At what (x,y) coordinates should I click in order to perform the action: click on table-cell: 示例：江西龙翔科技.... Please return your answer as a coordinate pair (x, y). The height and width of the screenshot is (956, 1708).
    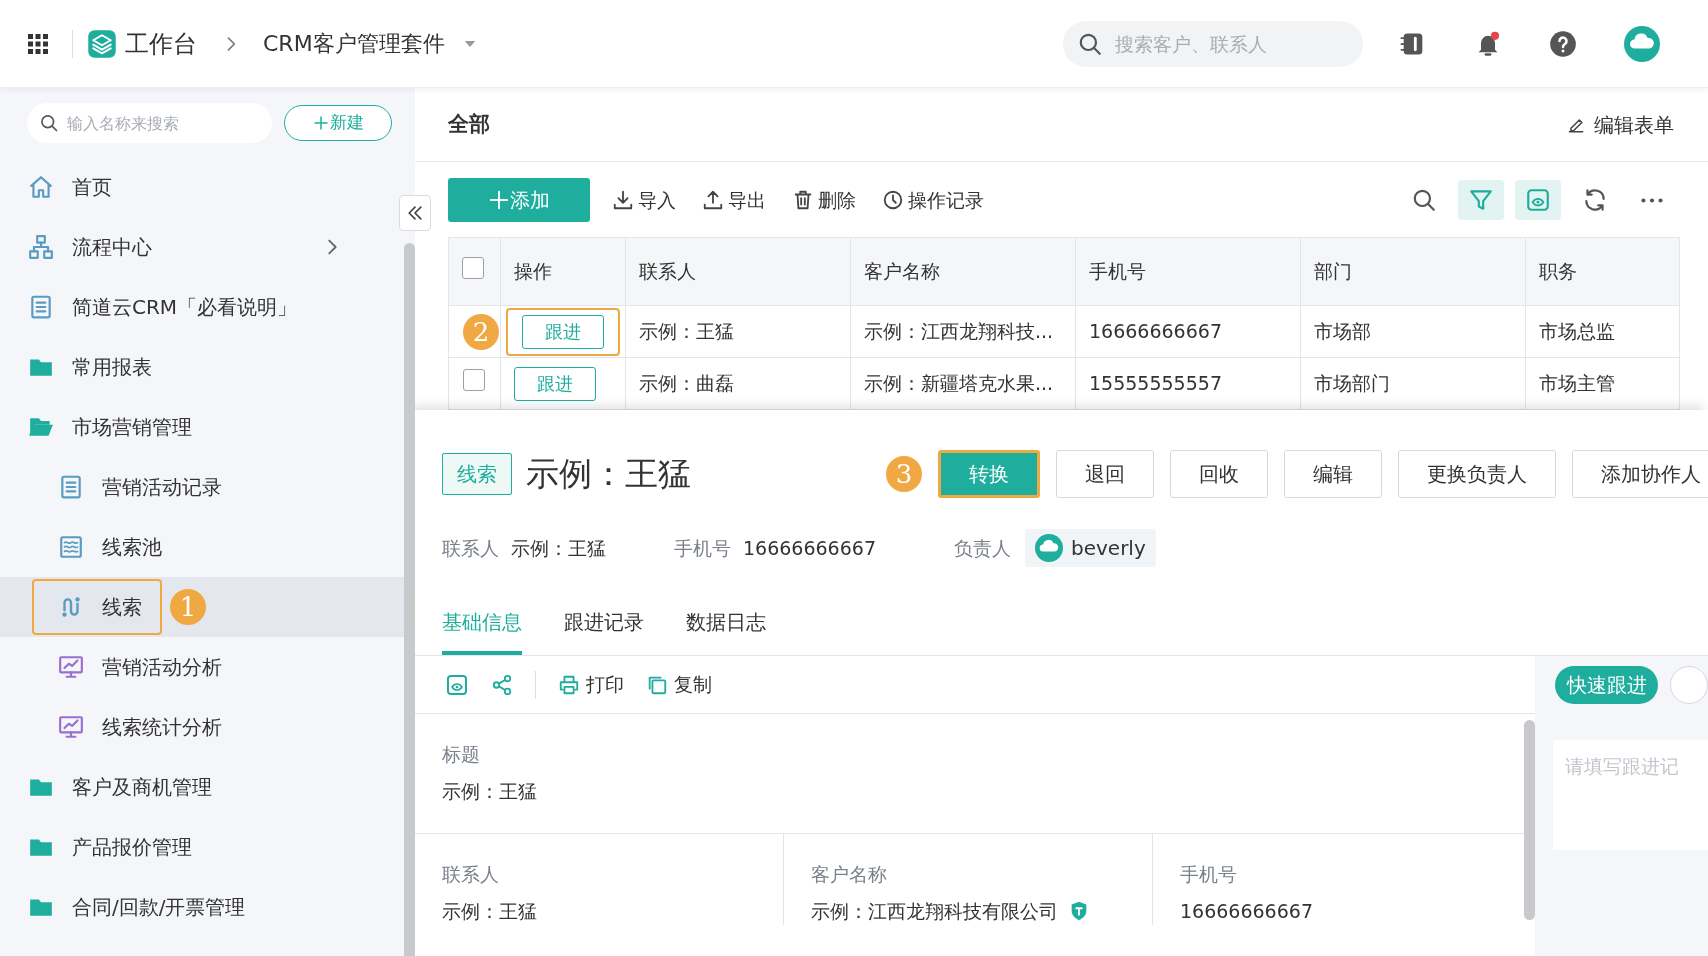
    Looking at the image, I should click on (963, 331).